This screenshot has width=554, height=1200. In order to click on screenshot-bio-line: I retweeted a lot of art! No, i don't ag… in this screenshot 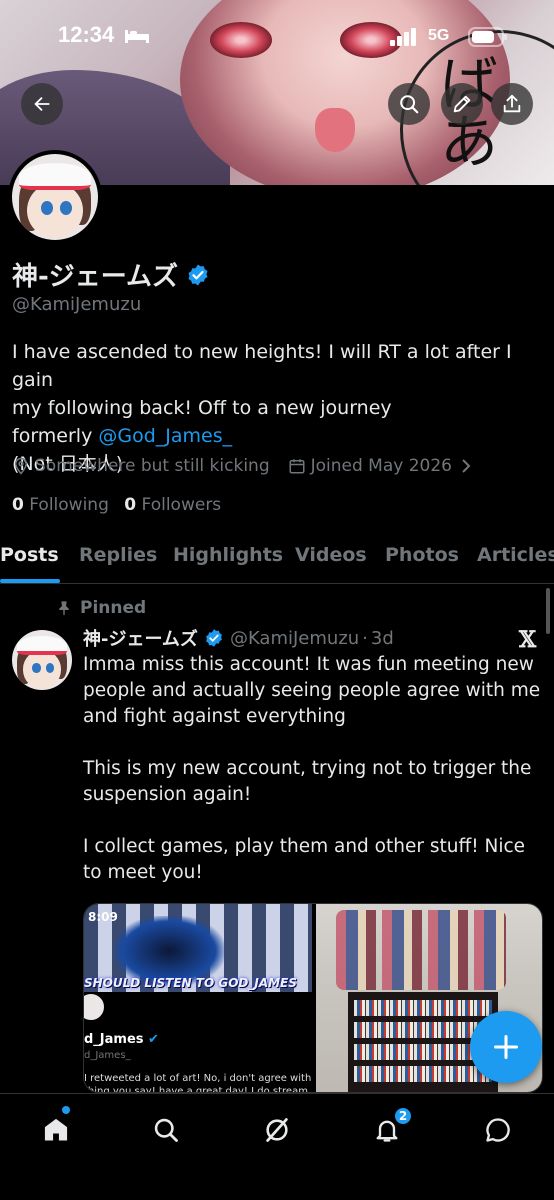, I will do `click(198, 1078)`.